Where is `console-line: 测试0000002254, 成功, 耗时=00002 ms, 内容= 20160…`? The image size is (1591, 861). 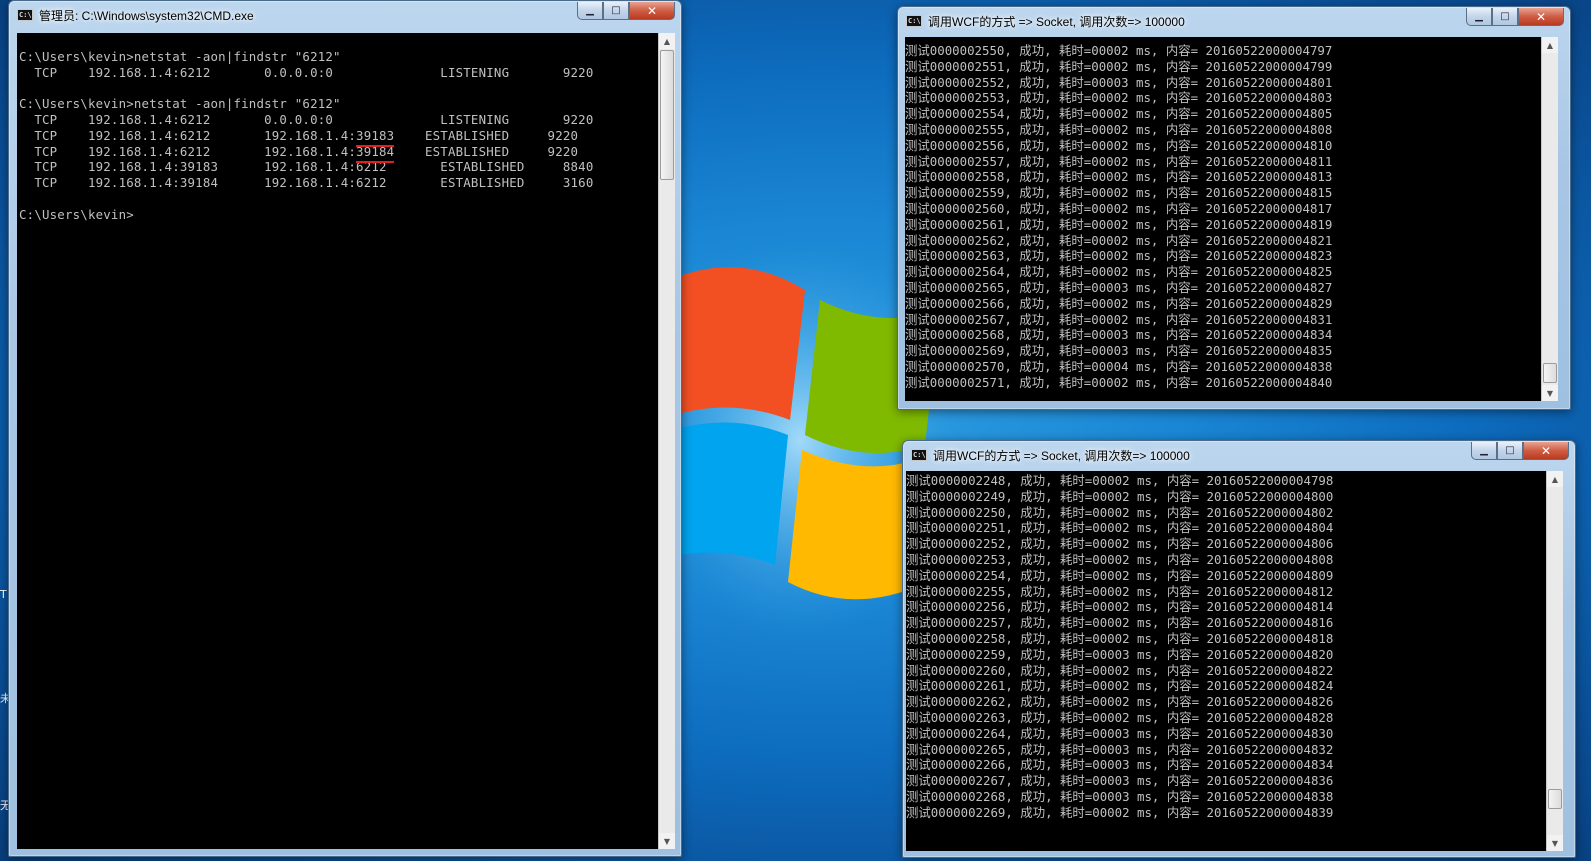 console-line: 测试0000002254, 成功, 耗时=00002 ms, 内容= 20160… is located at coordinates (1120, 575).